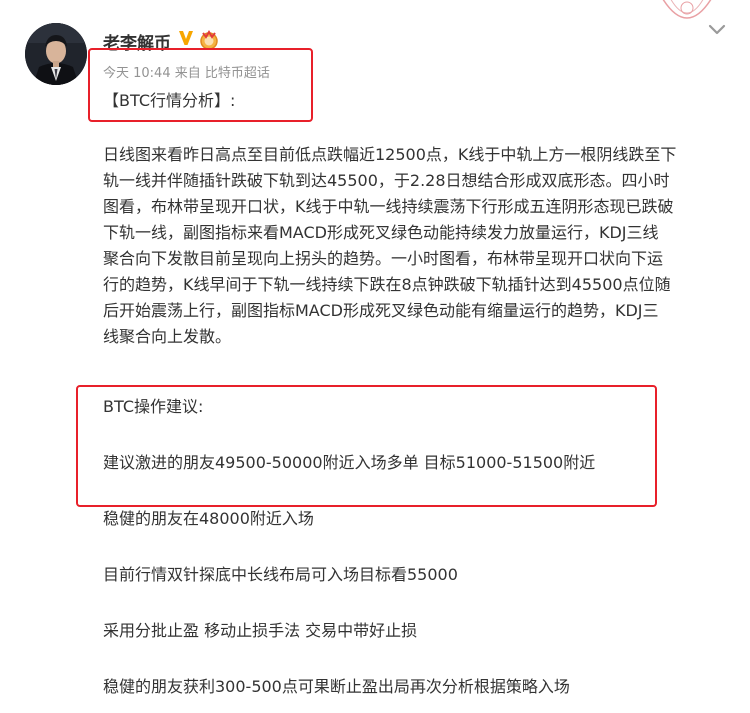 The height and width of the screenshot is (713, 750). Describe the element at coordinates (381, 310) in the screenshot. I see `analysis-line: 后开始震荡上行，副图指标MACD形成死叉绿色动能有缩量运行的趋势，KDJ三` at that location.